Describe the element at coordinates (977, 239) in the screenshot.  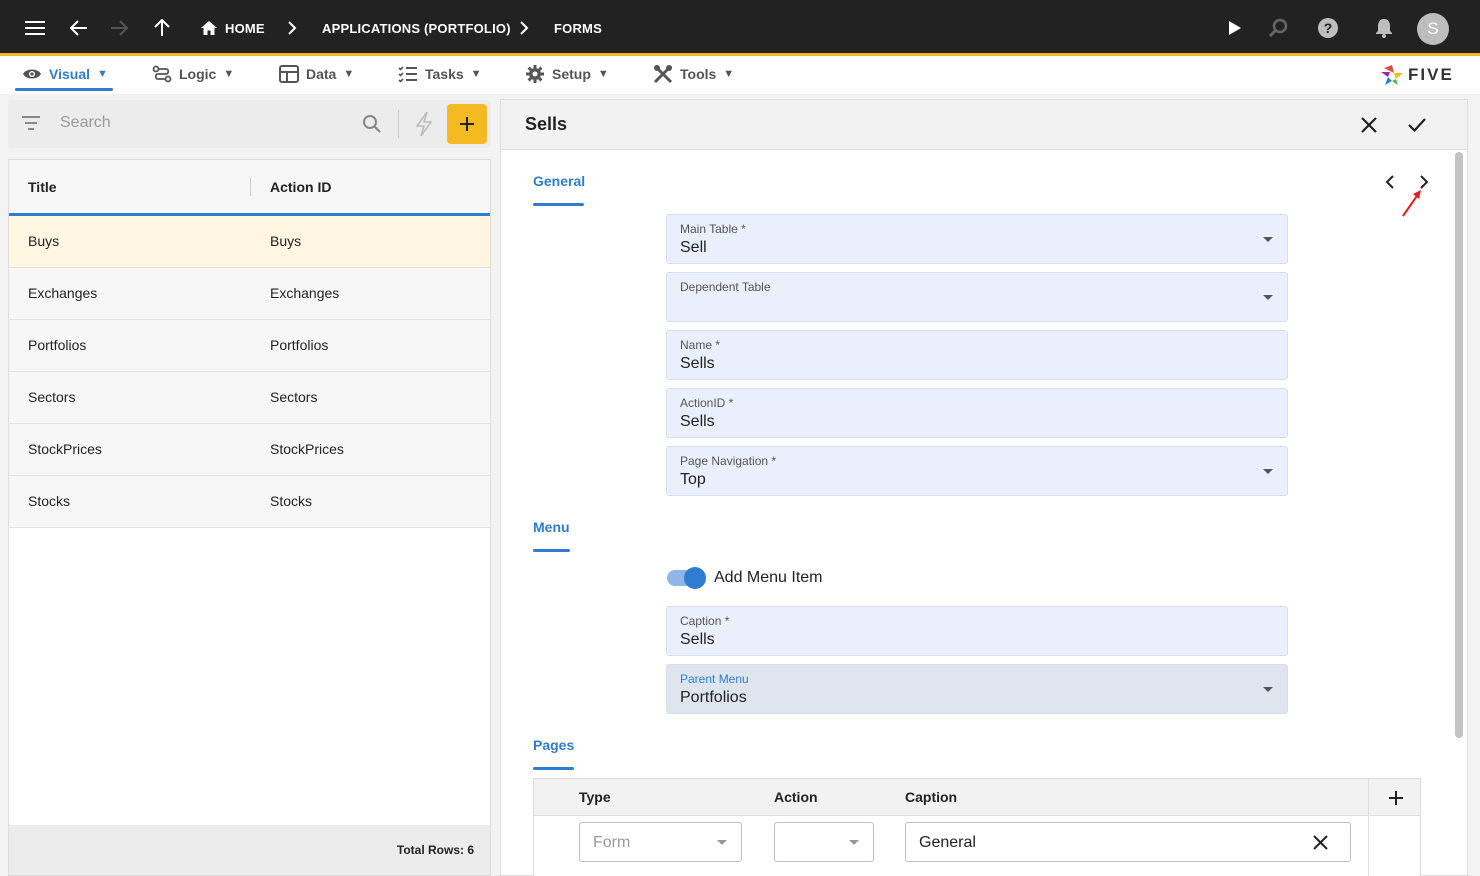
I see `main-table-select: Main Table * Sell` at that location.